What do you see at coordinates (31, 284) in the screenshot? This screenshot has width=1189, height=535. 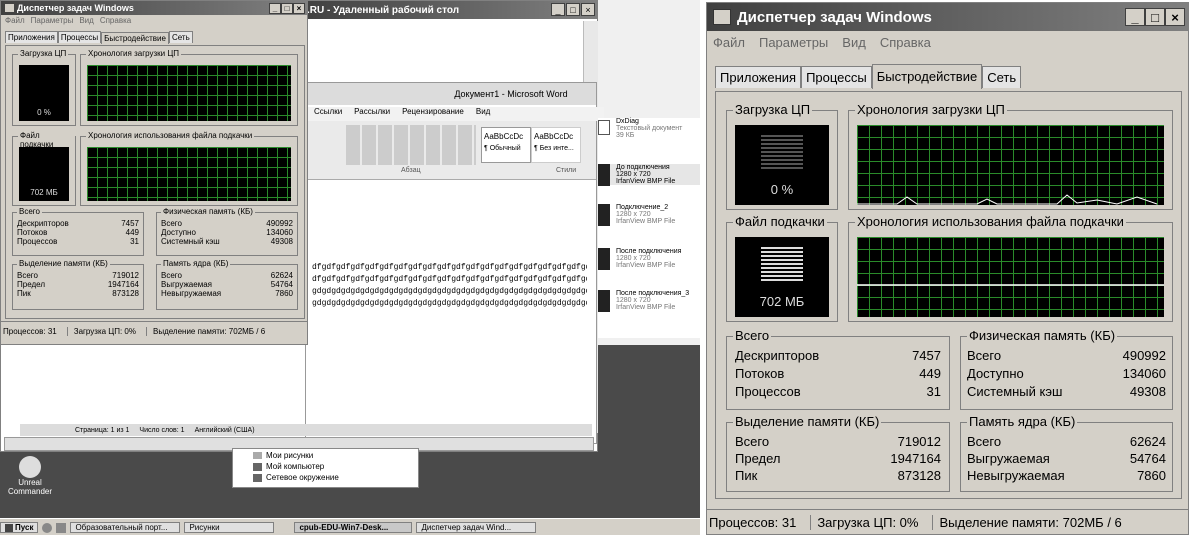 I see `stat-label: Предел` at bounding box center [31, 284].